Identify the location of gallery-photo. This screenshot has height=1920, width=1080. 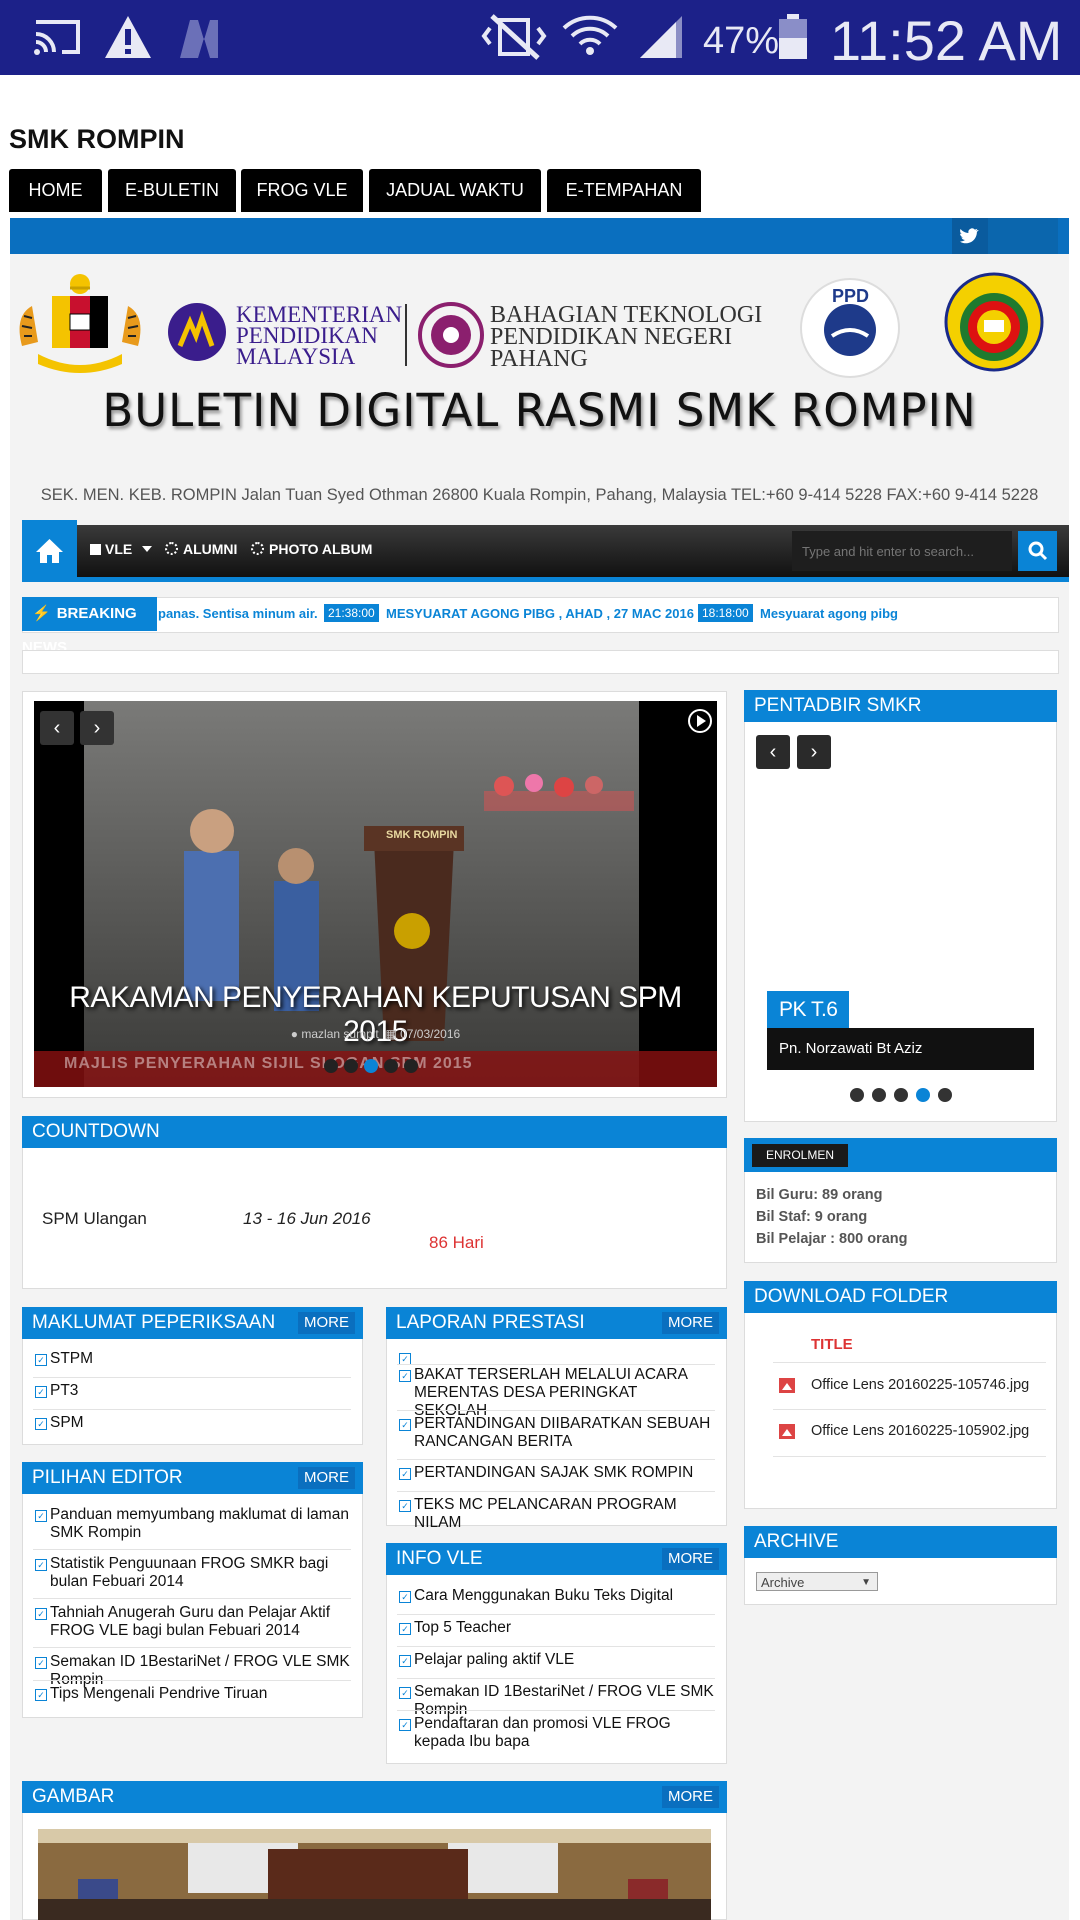
(374, 1874).